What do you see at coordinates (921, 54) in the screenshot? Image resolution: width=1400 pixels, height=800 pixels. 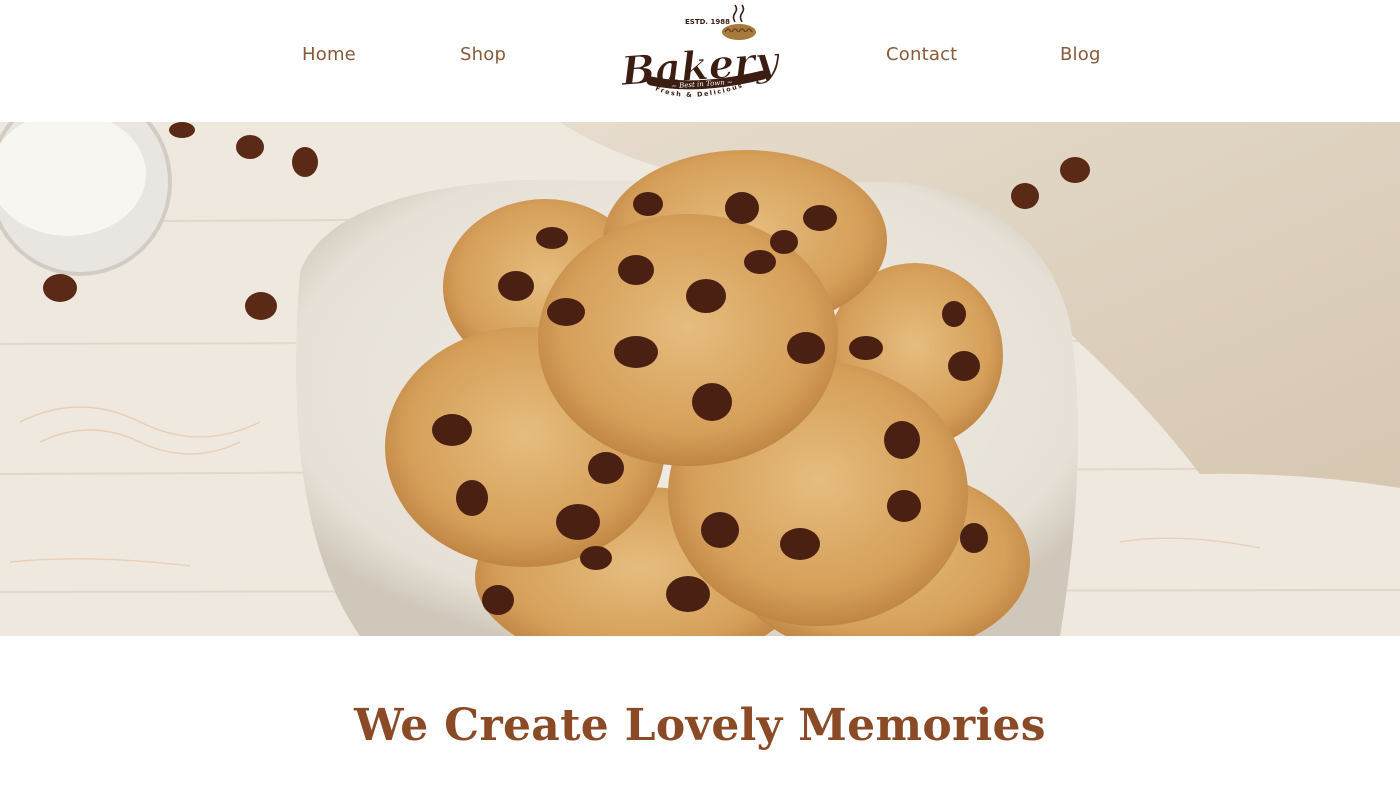 I see `nav-contact-link: Contact` at bounding box center [921, 54].